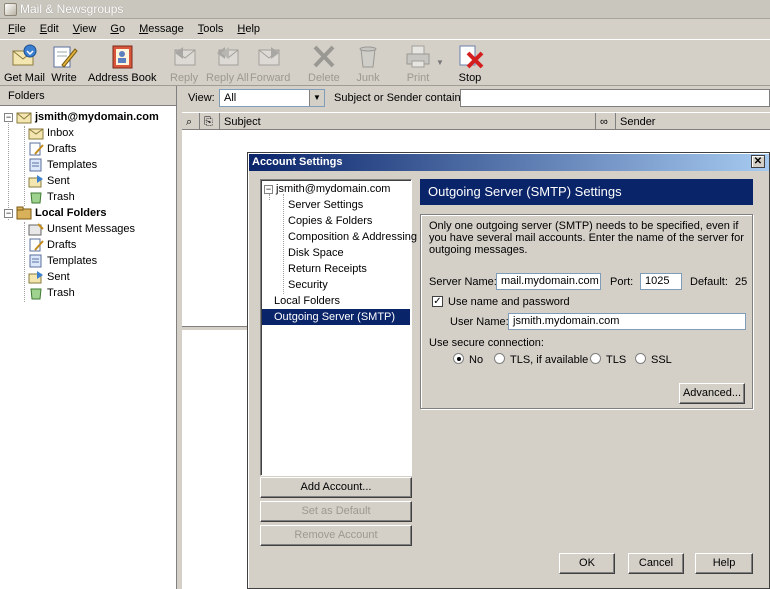 The image size is (770, 589). I want to click on tree-security: Security, so click(308, 285).